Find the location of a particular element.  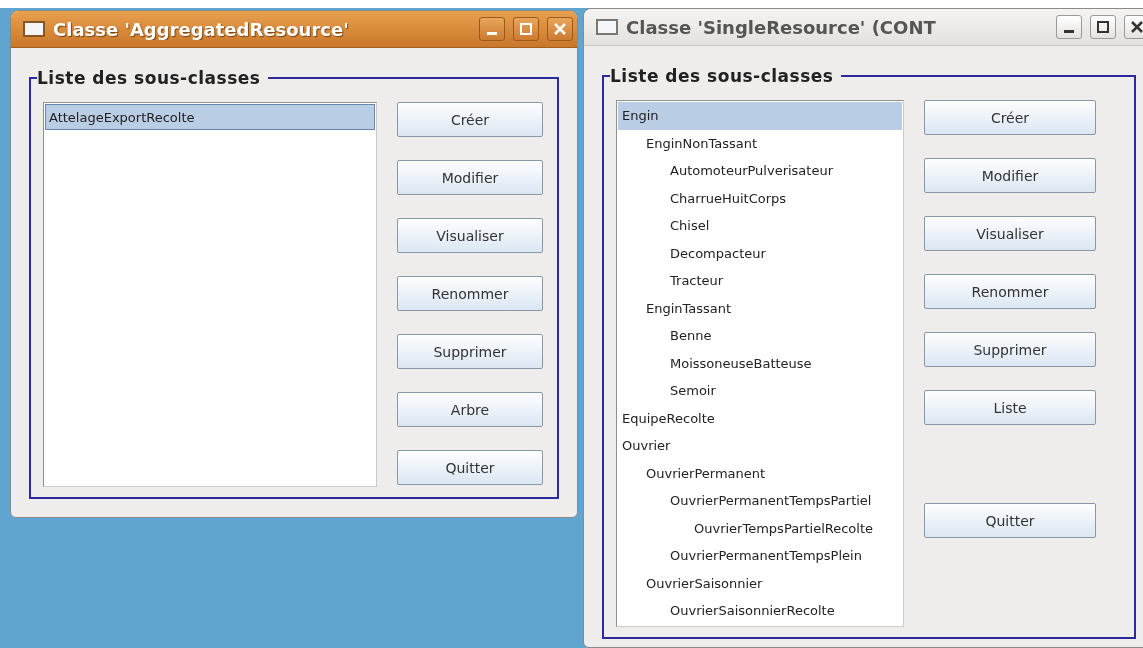

list-item: OuvrierSaisonnierRecolte is located at coordinates (760, 611).